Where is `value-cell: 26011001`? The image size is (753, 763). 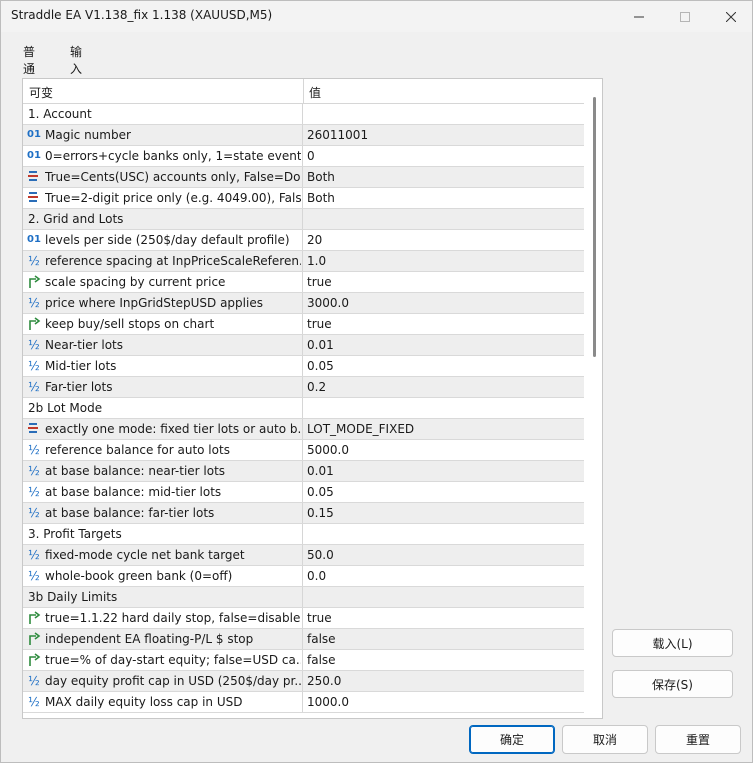 value-cell: 26011001 is located at coordinates (442, 135).